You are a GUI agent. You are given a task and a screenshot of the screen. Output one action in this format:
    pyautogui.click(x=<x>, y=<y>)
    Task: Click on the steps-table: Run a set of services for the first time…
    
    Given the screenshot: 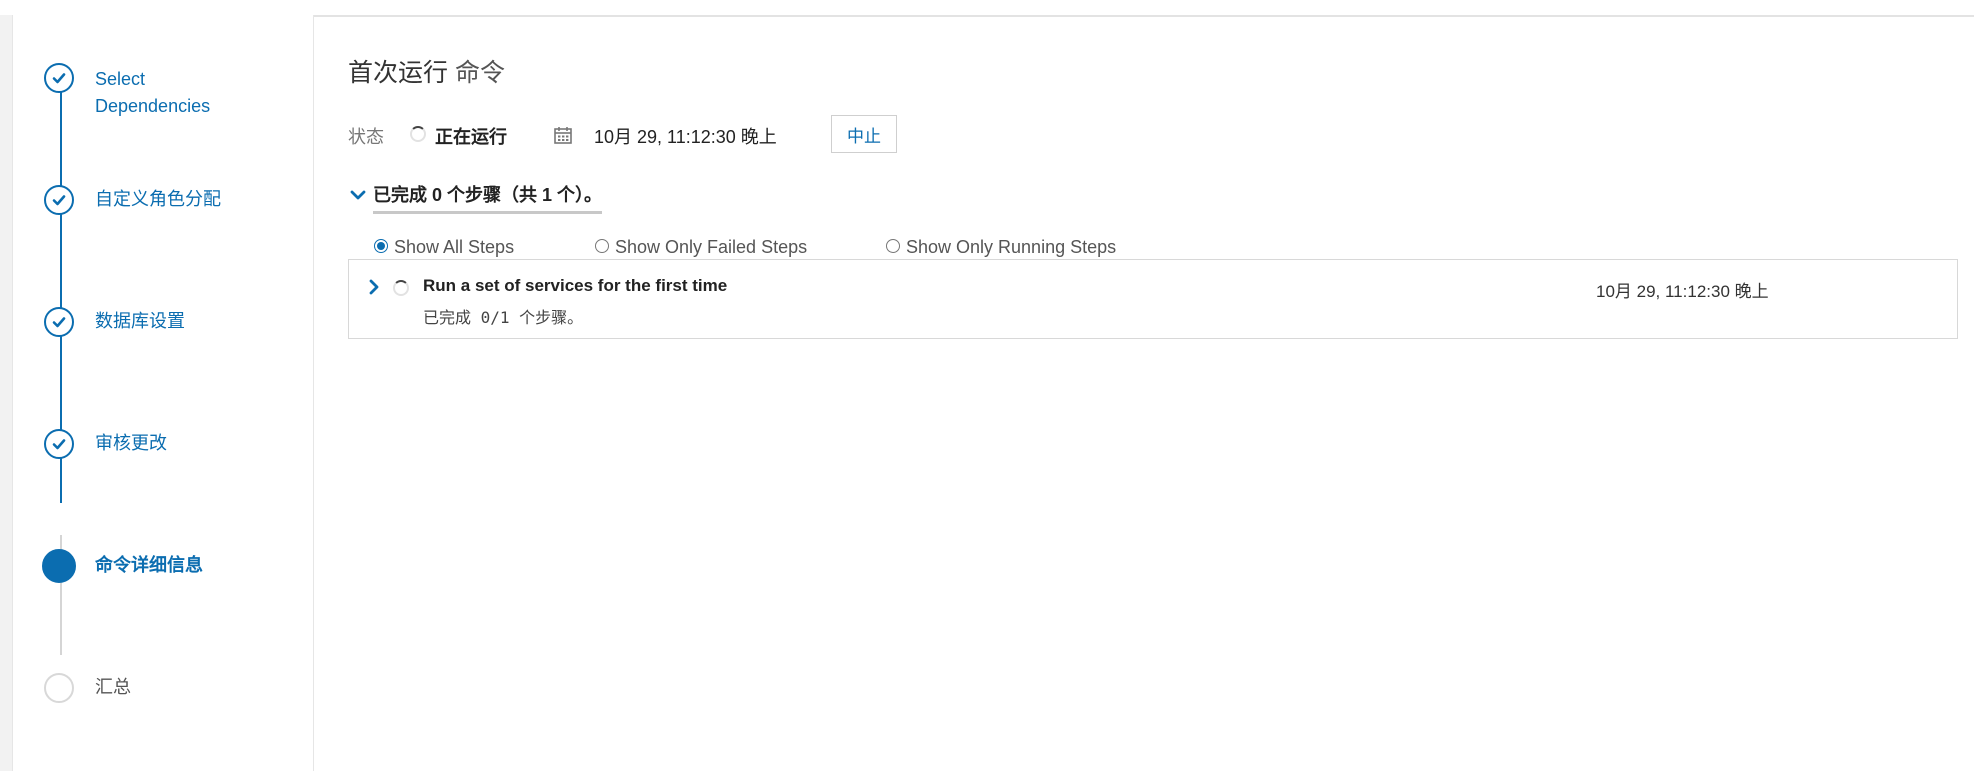 What is the action you would take?
    pyautogui.click(x=1153, y=299)
    